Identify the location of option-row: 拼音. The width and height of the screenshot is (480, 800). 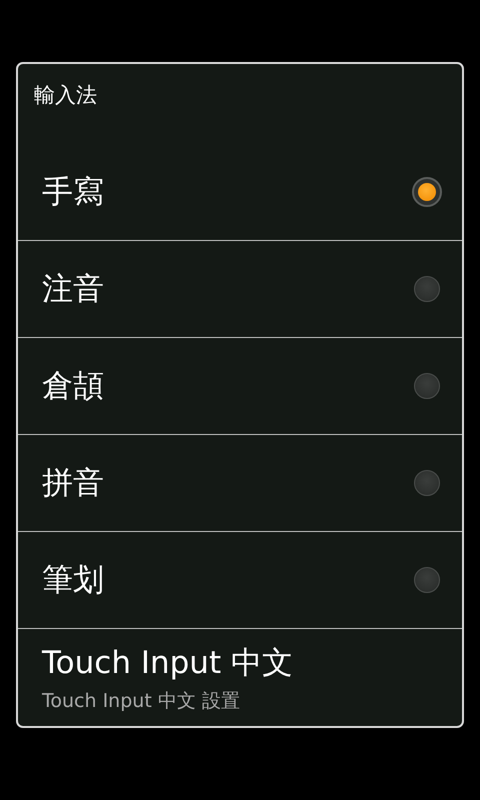
(240, 483).